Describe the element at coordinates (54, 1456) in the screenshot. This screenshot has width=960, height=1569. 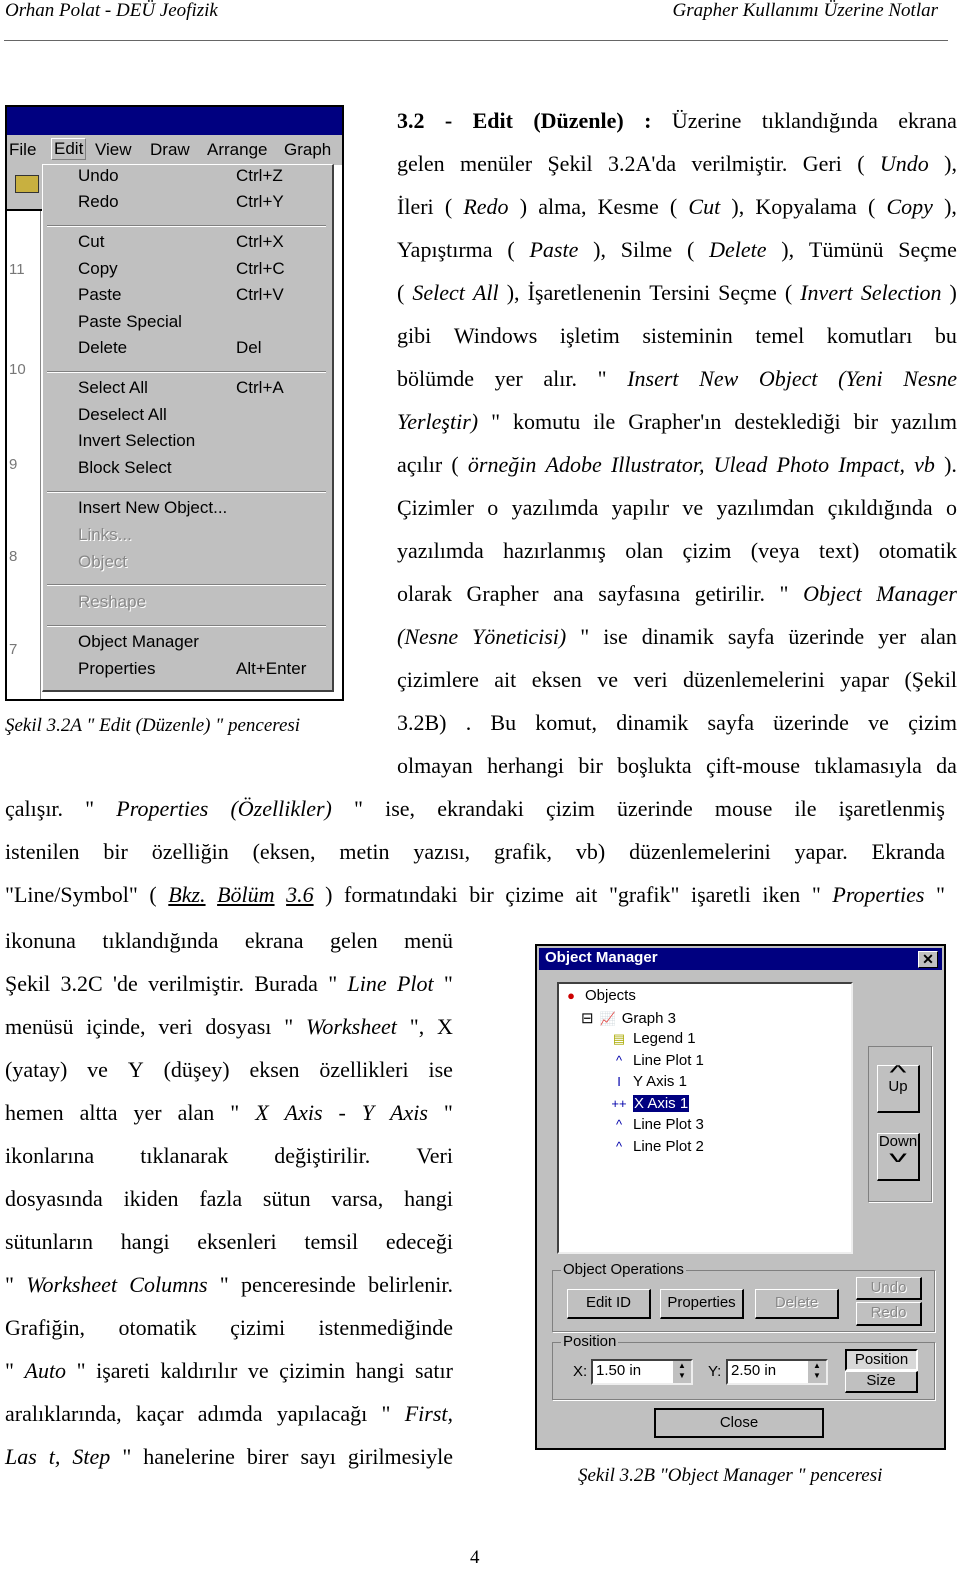
I see `text-segment: t,` at that location.